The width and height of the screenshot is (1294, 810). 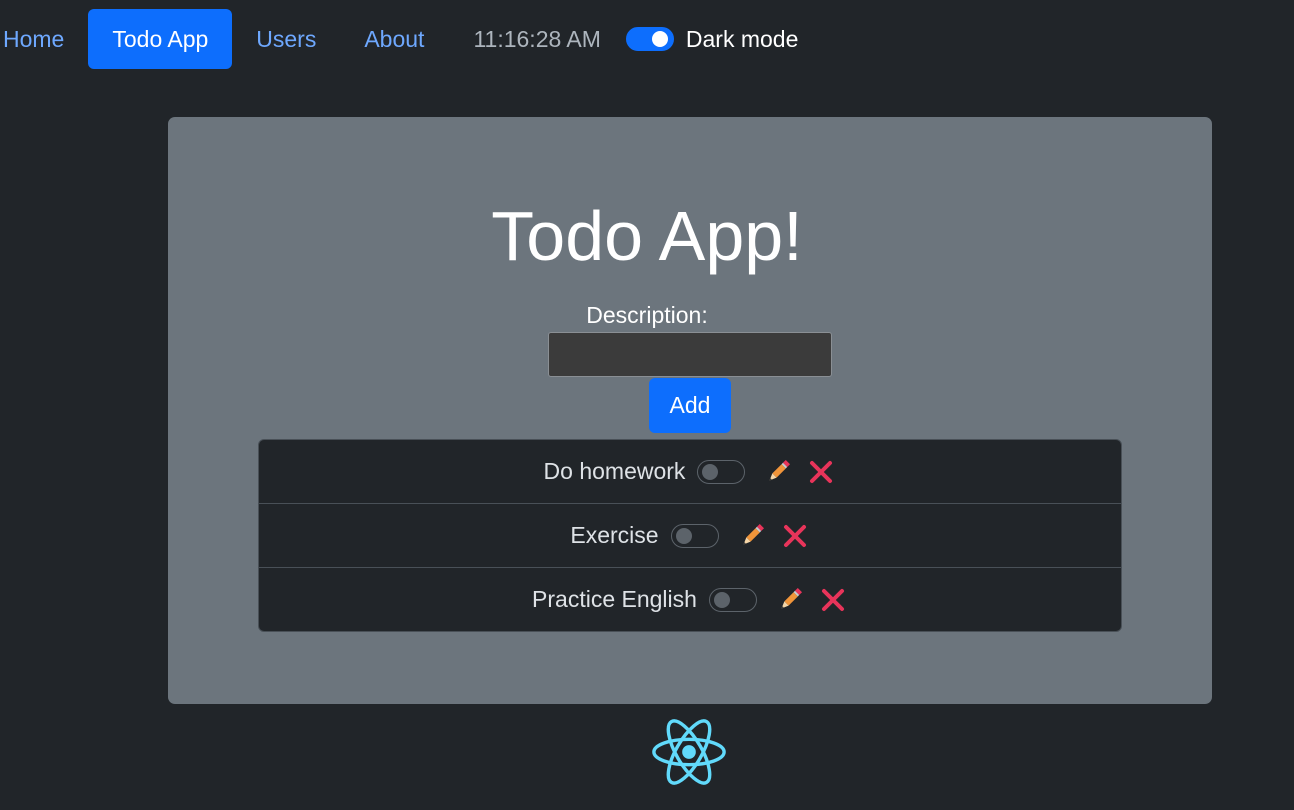 What do you see at coordinates (394, 39) in the screenshot?
I see `nav-link-about: About` at bounding box center [394, 39].